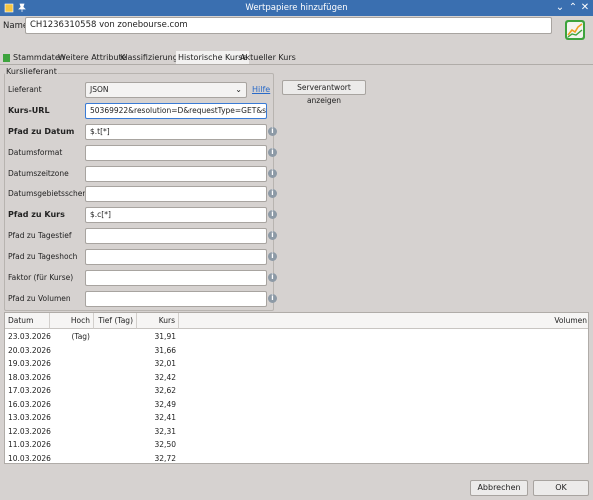 Image resolution: width=593 pixels, height=500 pixels. Describe the element at coordinates (158, 321) in the screenshot. I see `column-header-price: Kurs` at that location.